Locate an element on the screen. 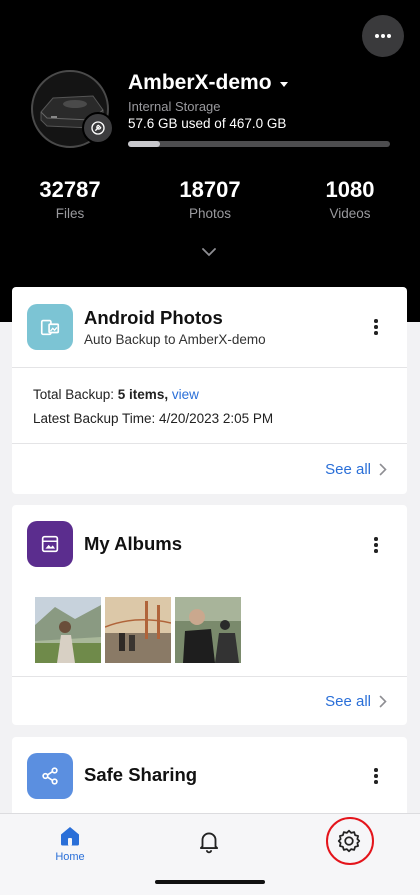  storage-progress-fill is located at coordinates (144, 144).